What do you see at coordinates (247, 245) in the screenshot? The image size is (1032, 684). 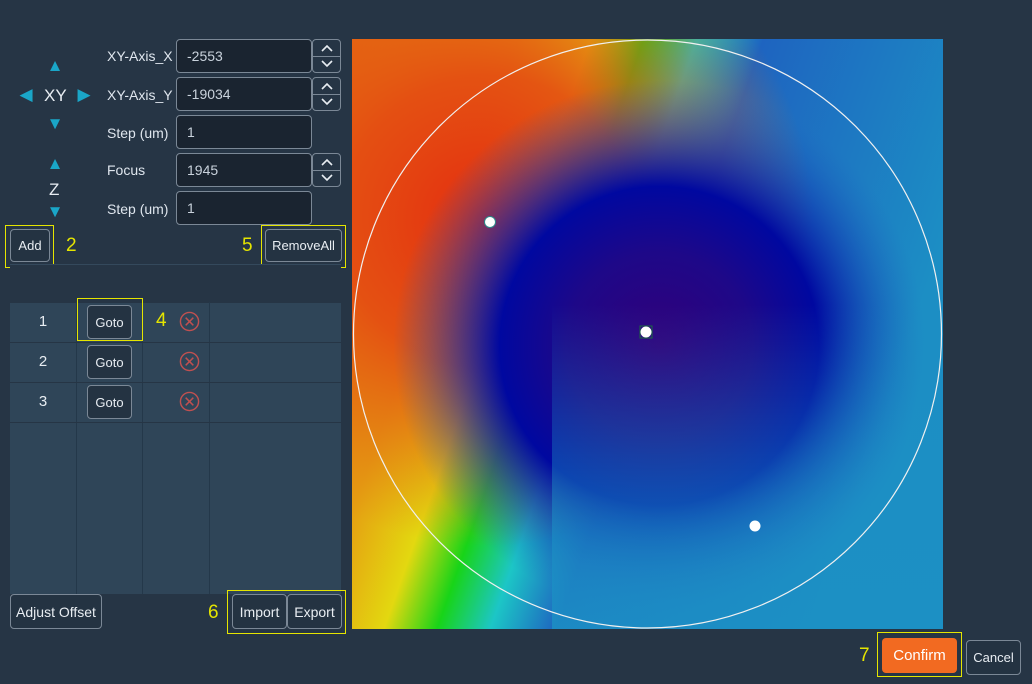 I see `annotation-5: 5` at bounding box center [247, 245].